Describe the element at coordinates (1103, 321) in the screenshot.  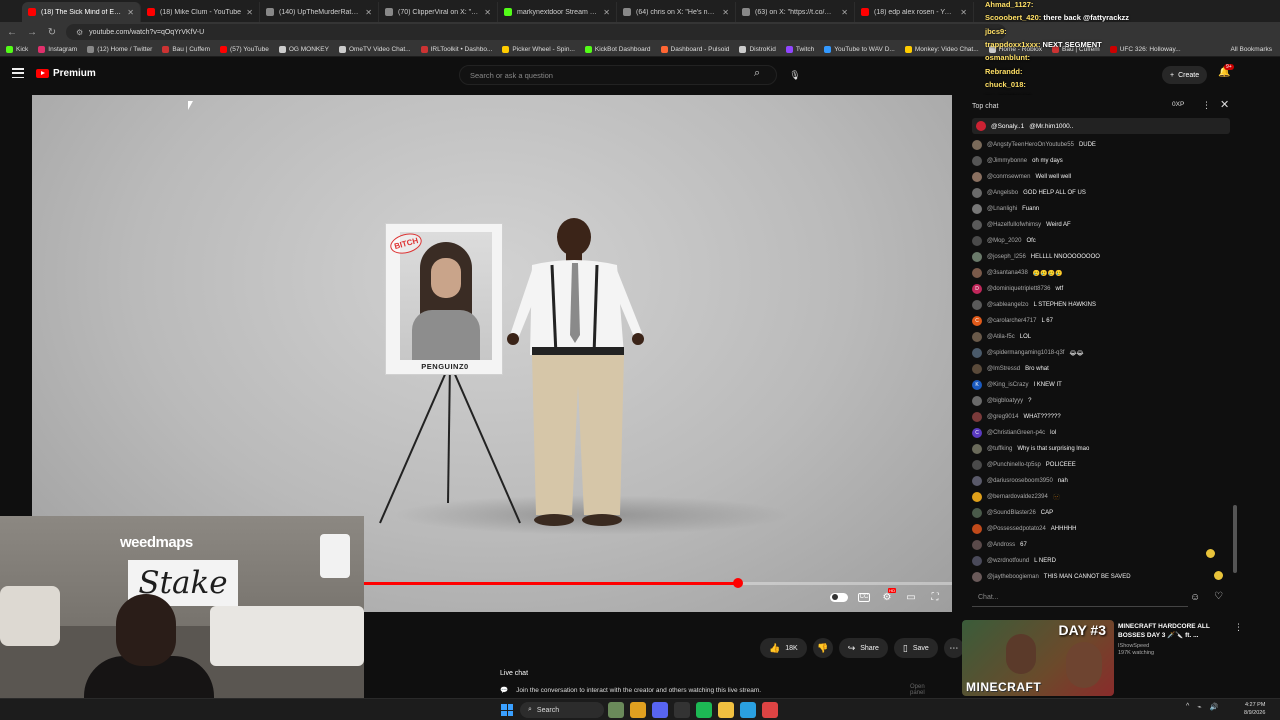
I see `chat-message: C @carolarcher4717 L 67` at that location.